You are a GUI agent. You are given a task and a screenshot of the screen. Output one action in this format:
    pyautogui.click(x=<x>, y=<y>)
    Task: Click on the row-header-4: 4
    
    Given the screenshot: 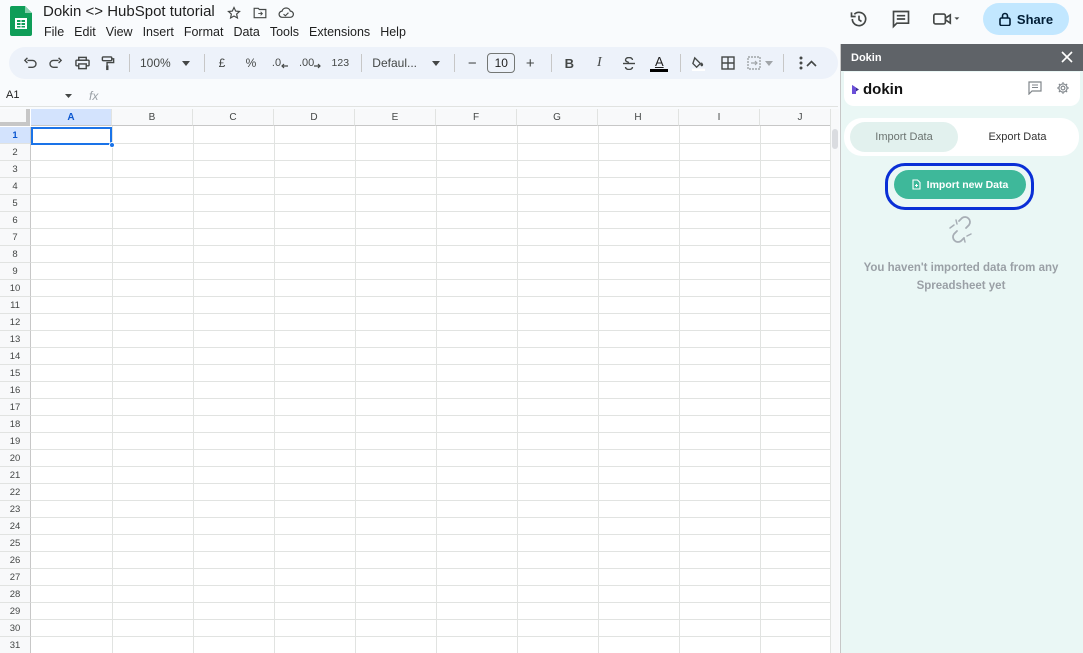 What is the action you would take?
    pyautogui.click(x=15, y=186)
    